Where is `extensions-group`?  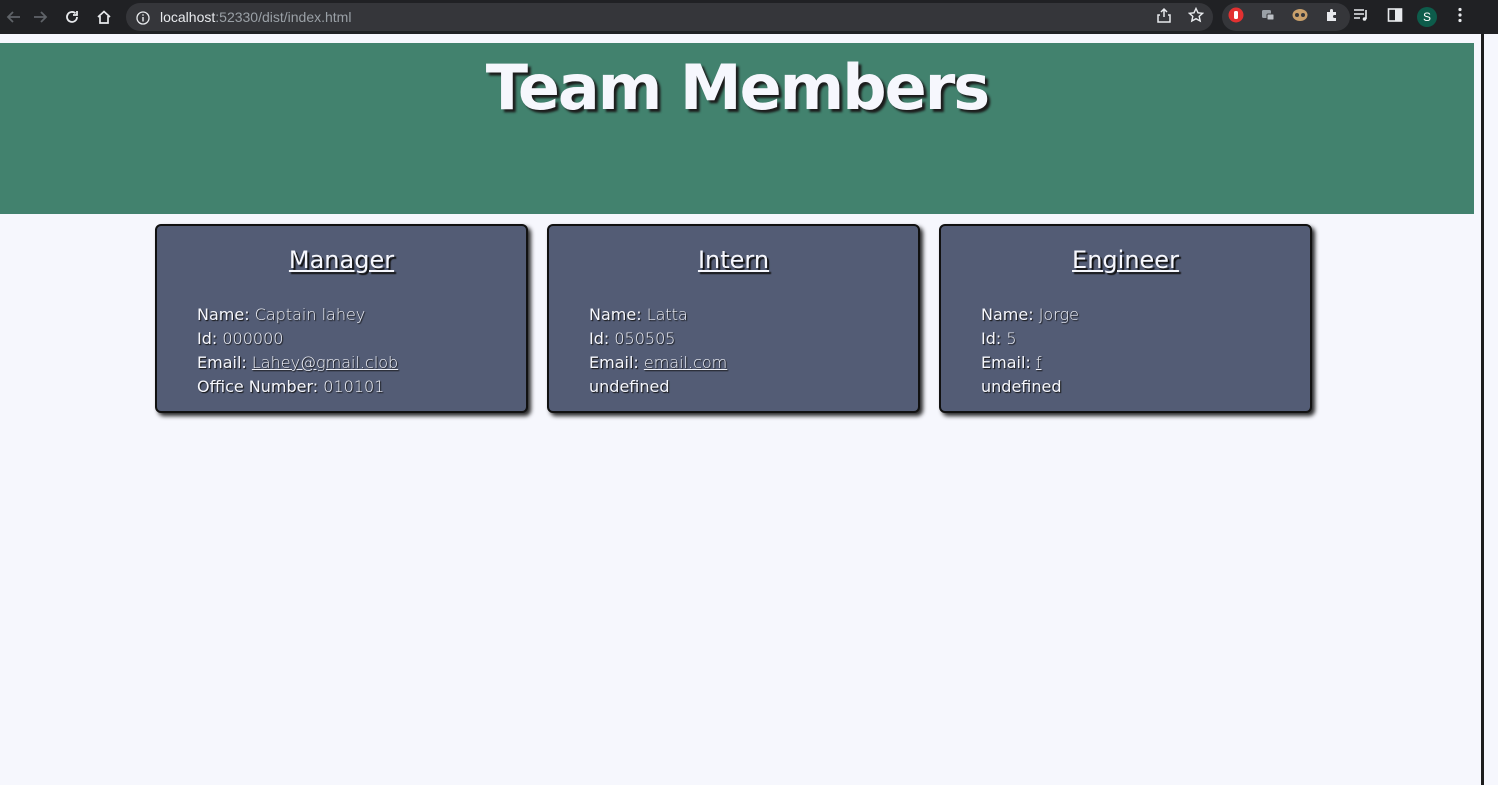 extensions-group is located at coordinates (1286, 17).